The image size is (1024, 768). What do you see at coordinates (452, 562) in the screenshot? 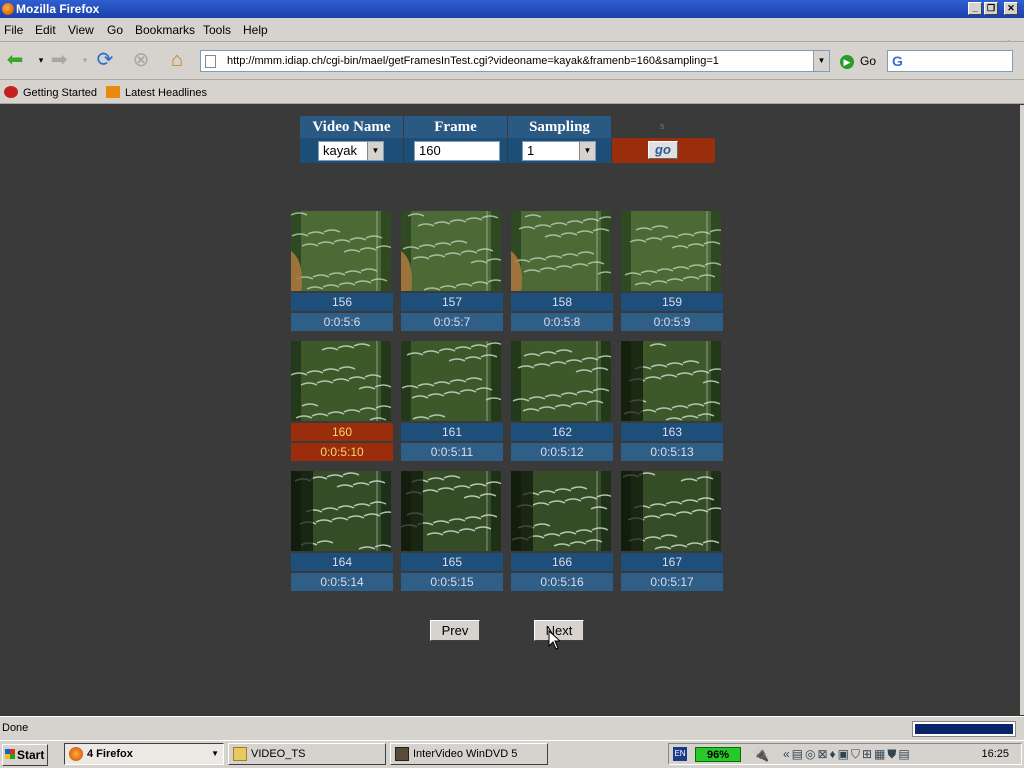
I see `frame-number: 165` at bounding box center [452, 562].